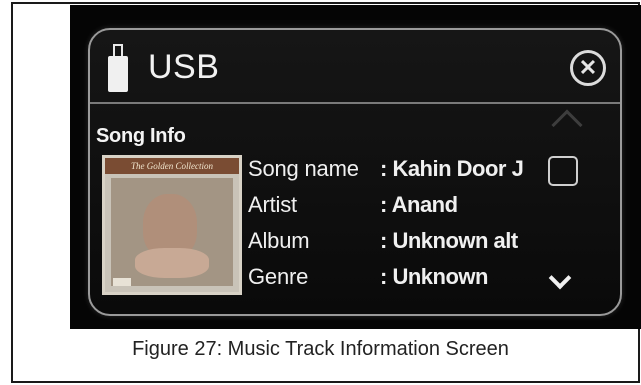  I want to click on panel-title: USB, so click(184, 67).